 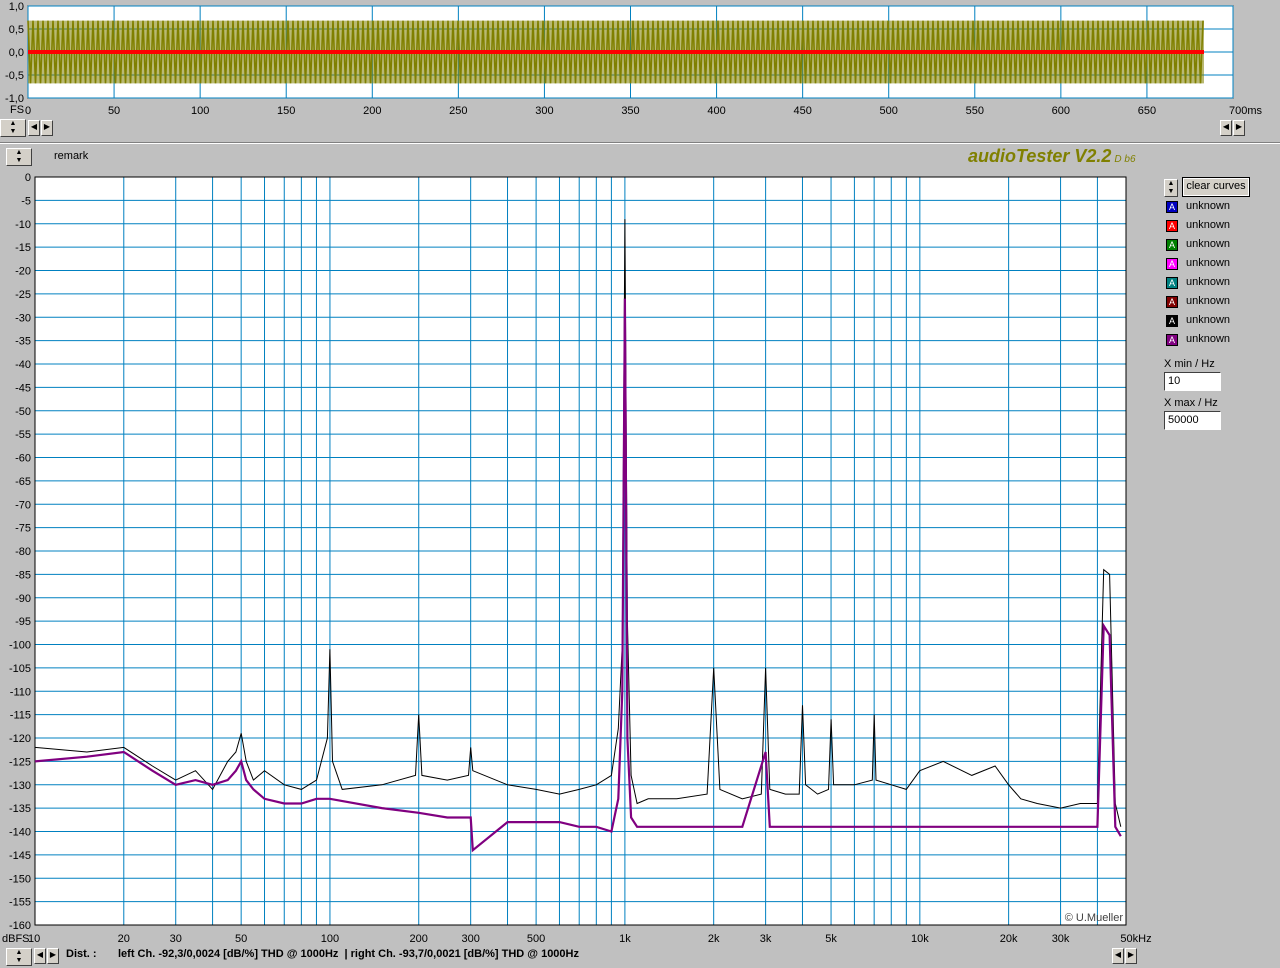 What do you see at coordinates (470, 939) in the screenshot?
I see `spectrum-x-tick-label: 300` at bounding box center [470, 939].